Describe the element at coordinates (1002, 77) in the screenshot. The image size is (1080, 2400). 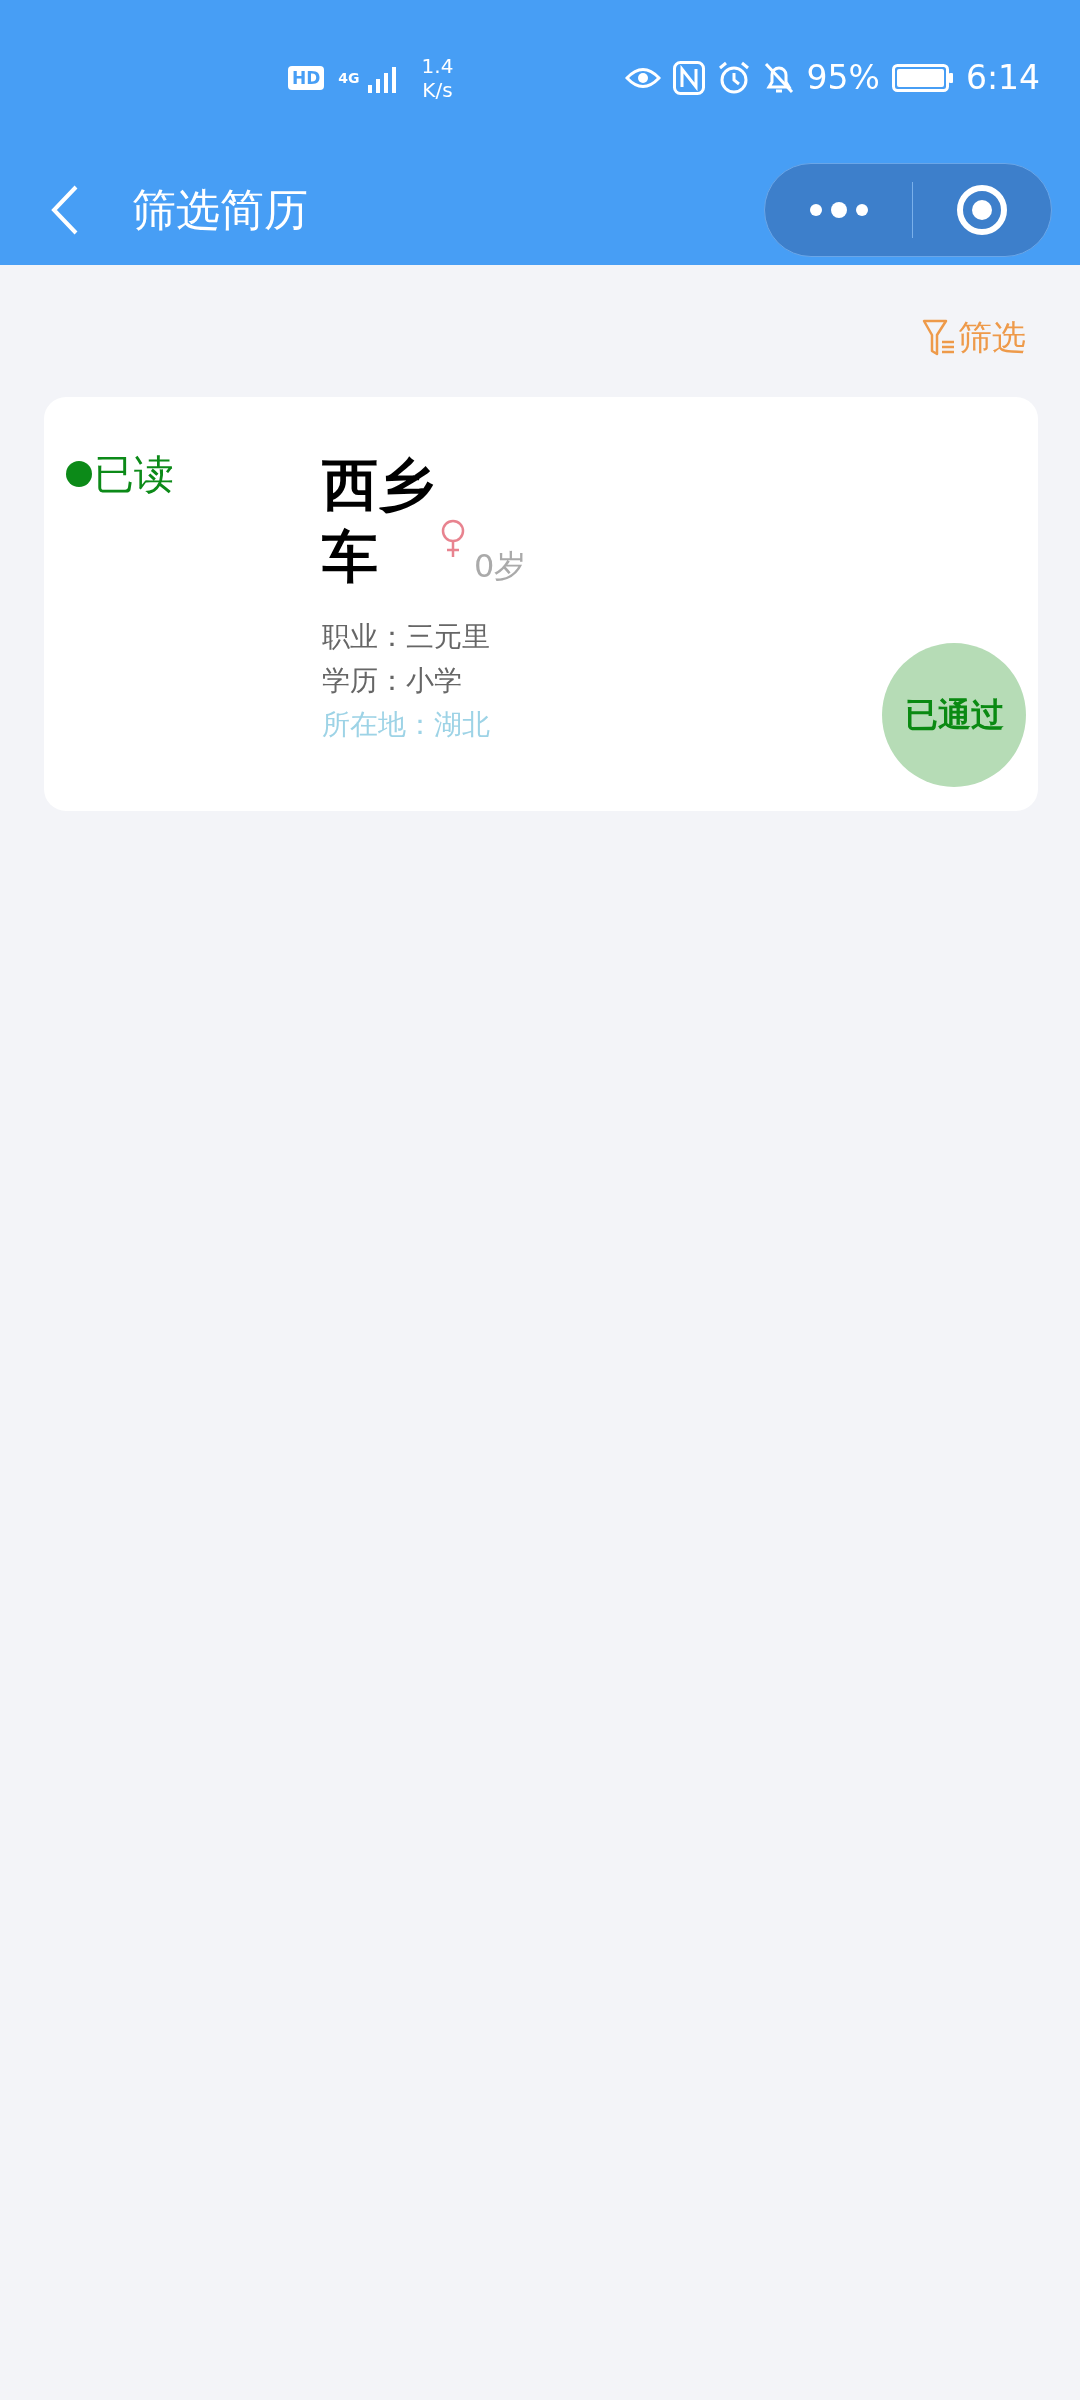
I see `clock-time: 6:14` at that location.